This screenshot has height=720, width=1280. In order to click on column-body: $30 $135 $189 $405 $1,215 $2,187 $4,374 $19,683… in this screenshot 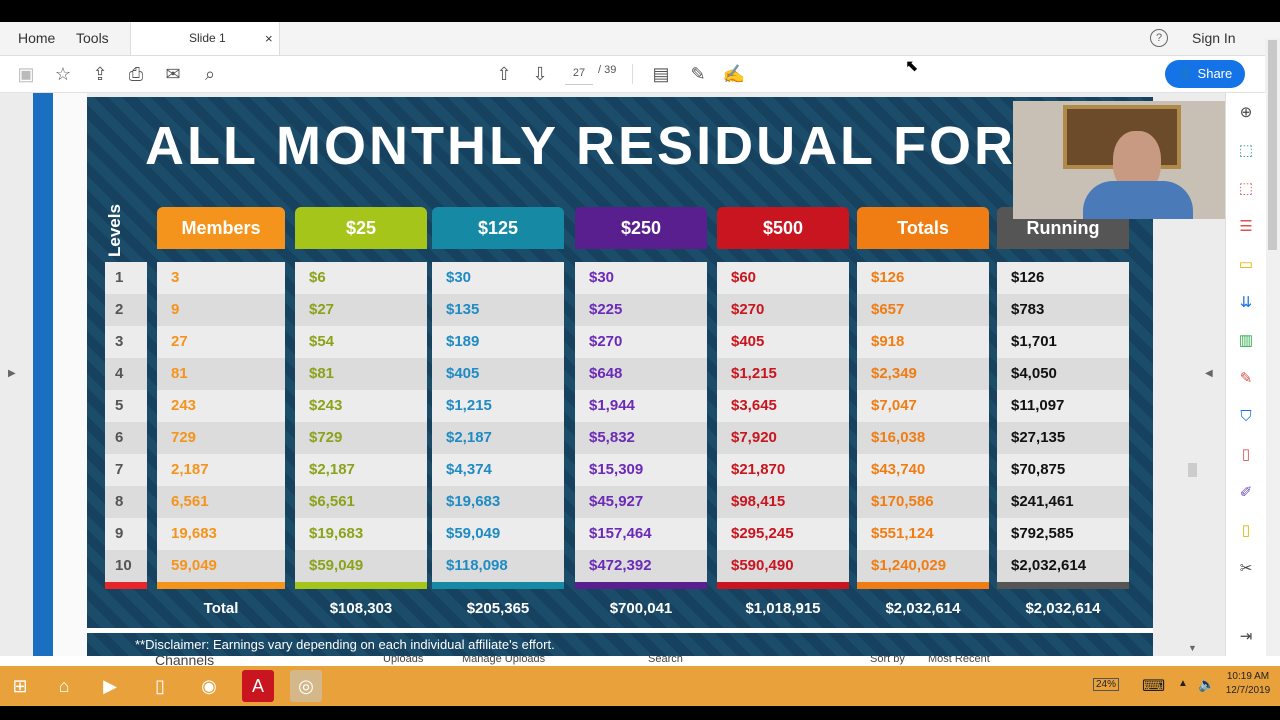, I will do `click(498, 422)`.